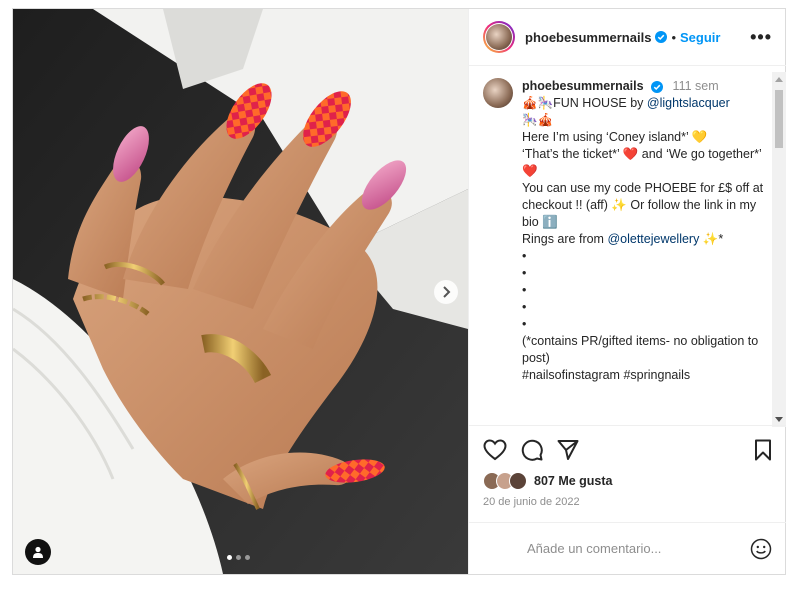 This screenshot has width=800, height=589. What do you see at coordinates (518, 481) in the screenshot?
I see `avatar` at bounding box center [518, 481].